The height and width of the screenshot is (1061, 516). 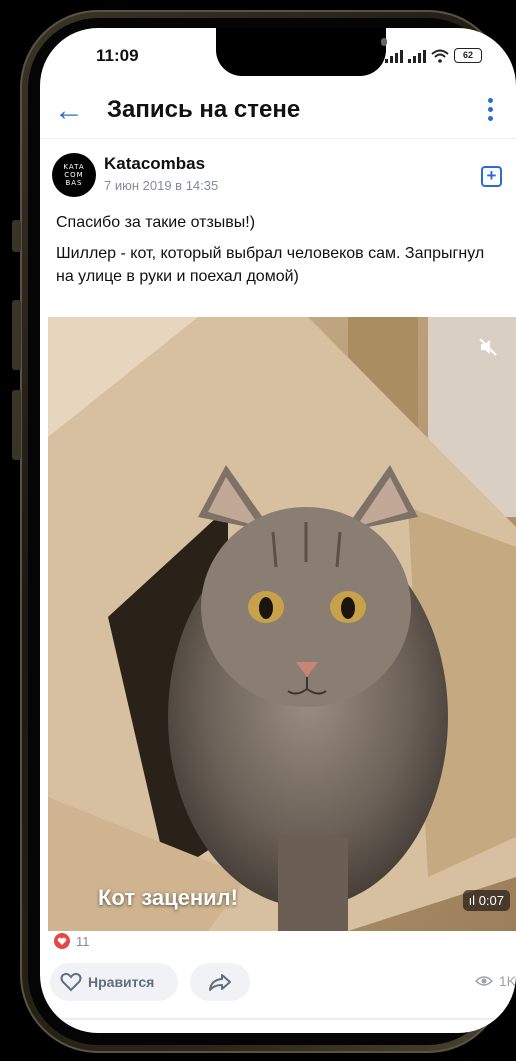 I want to click on status-icons: 62, so click(x=433, y=55).